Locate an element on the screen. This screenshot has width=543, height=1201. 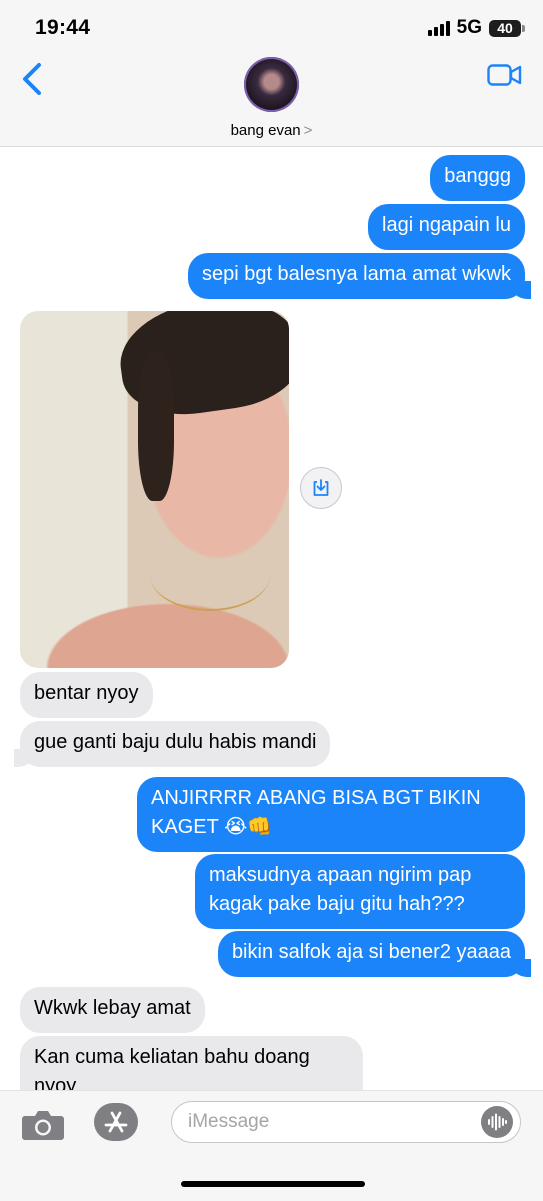
contact-name-button: bang evan > is located at coordinates (271, 130).